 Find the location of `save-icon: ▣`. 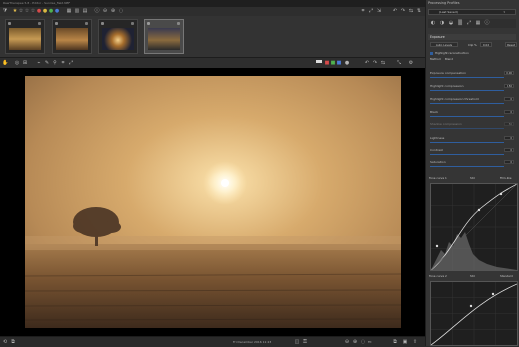

save-icon: ▣ is located at coordinates (405, 342).